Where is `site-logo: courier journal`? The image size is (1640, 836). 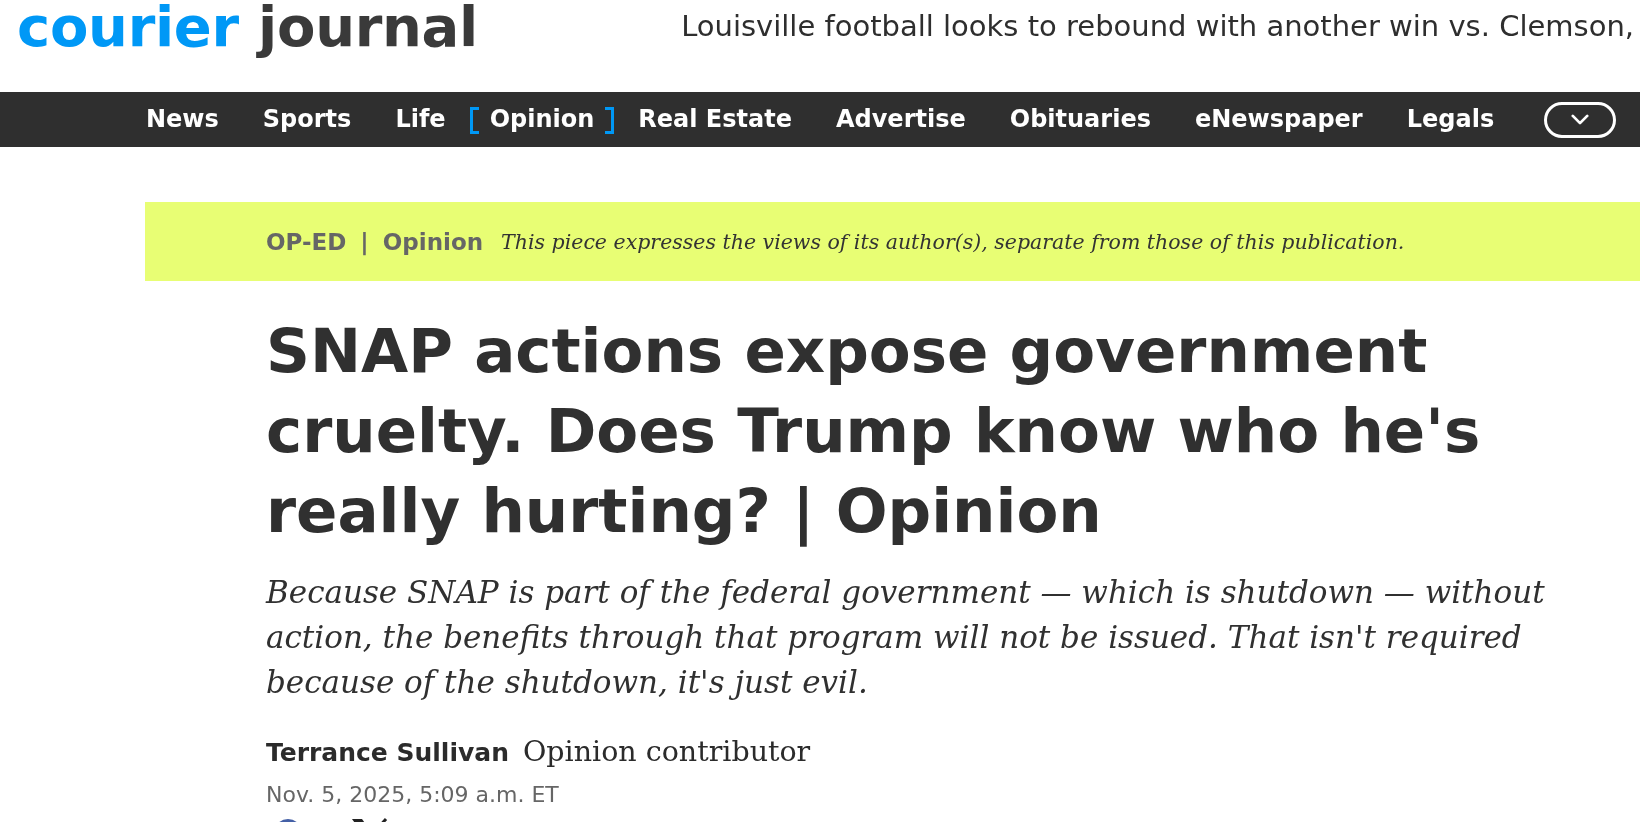
site-logo: courier journal is located at coordinates (239, 29).